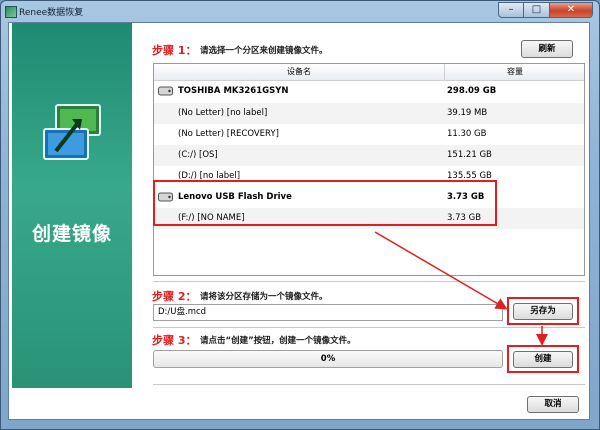  I want to click on create-image-icon, so click(72, 132).